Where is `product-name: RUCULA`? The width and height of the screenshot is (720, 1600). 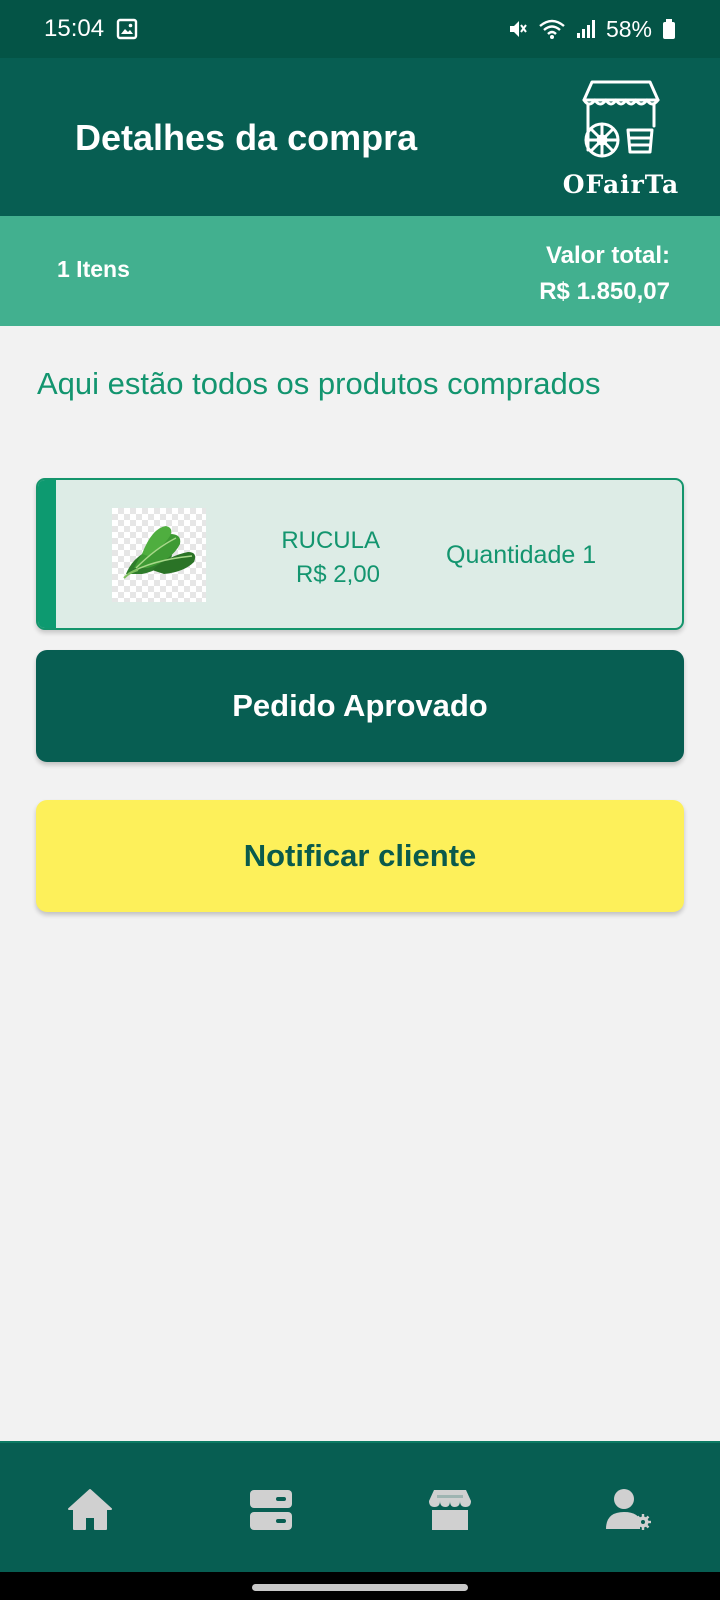 product-name: RUCULA is located at coordinates (330, 540).